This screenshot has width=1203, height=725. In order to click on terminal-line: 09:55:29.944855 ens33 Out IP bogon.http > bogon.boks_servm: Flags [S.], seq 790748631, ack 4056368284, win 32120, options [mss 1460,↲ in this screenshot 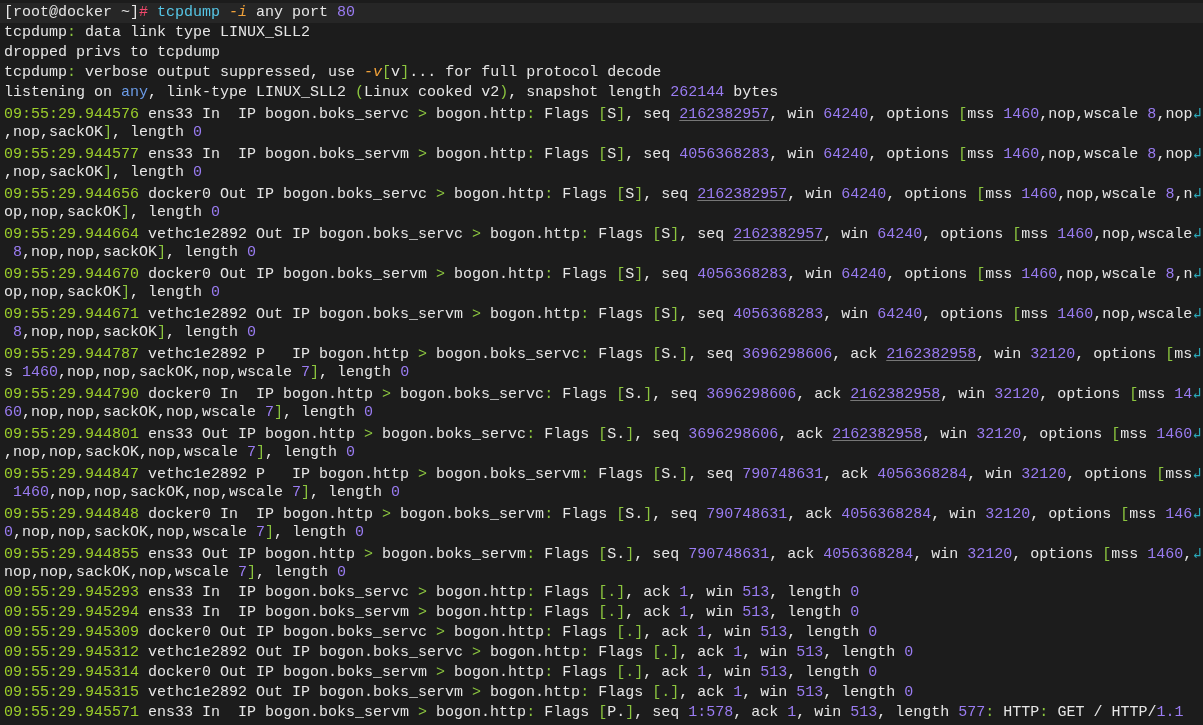, I will do `click(603, 553)`.